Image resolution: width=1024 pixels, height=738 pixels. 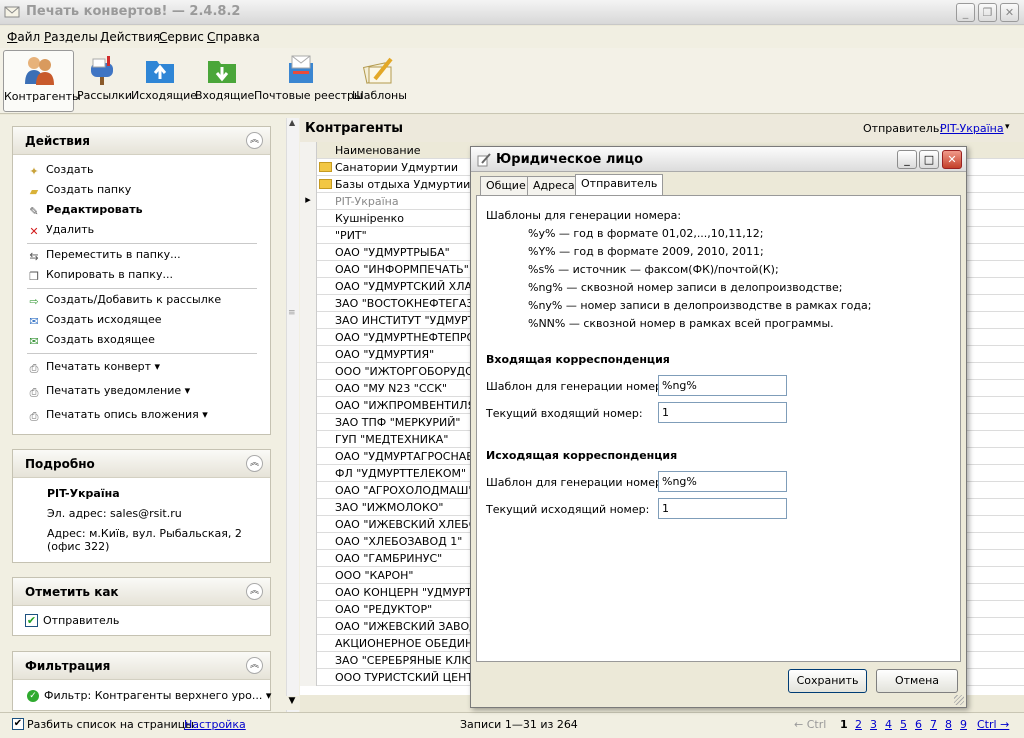 I want to click on scroll-up-icon: ▲, so click(x=293, y=124).